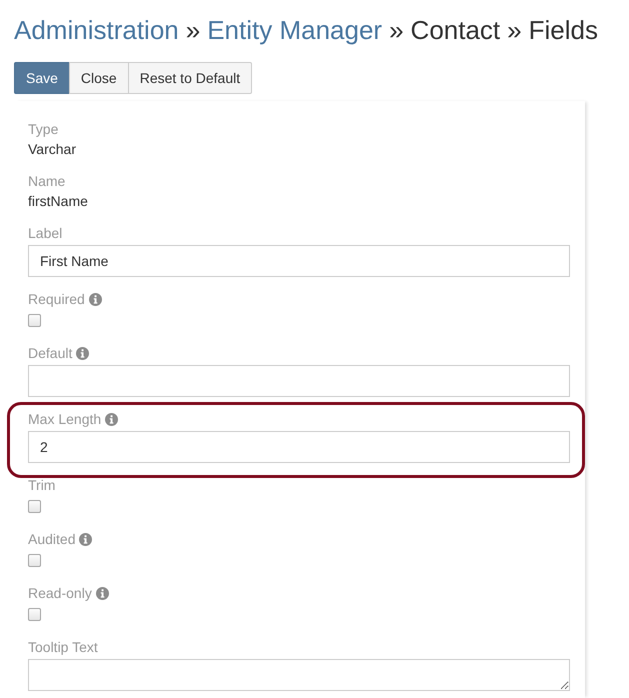 This screenshot has width=629, height=698. I want to click on toolbar-button: Reset to Default, so click(190, 78).